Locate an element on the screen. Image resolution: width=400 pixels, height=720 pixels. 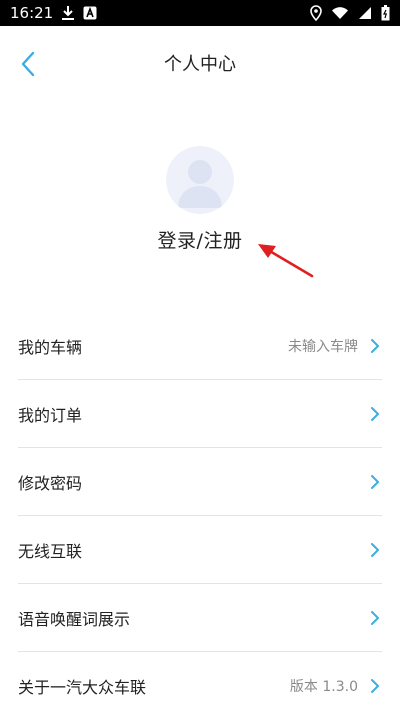
menu-item-my-orders: 我的订单 is located at coordinates (200, 414).